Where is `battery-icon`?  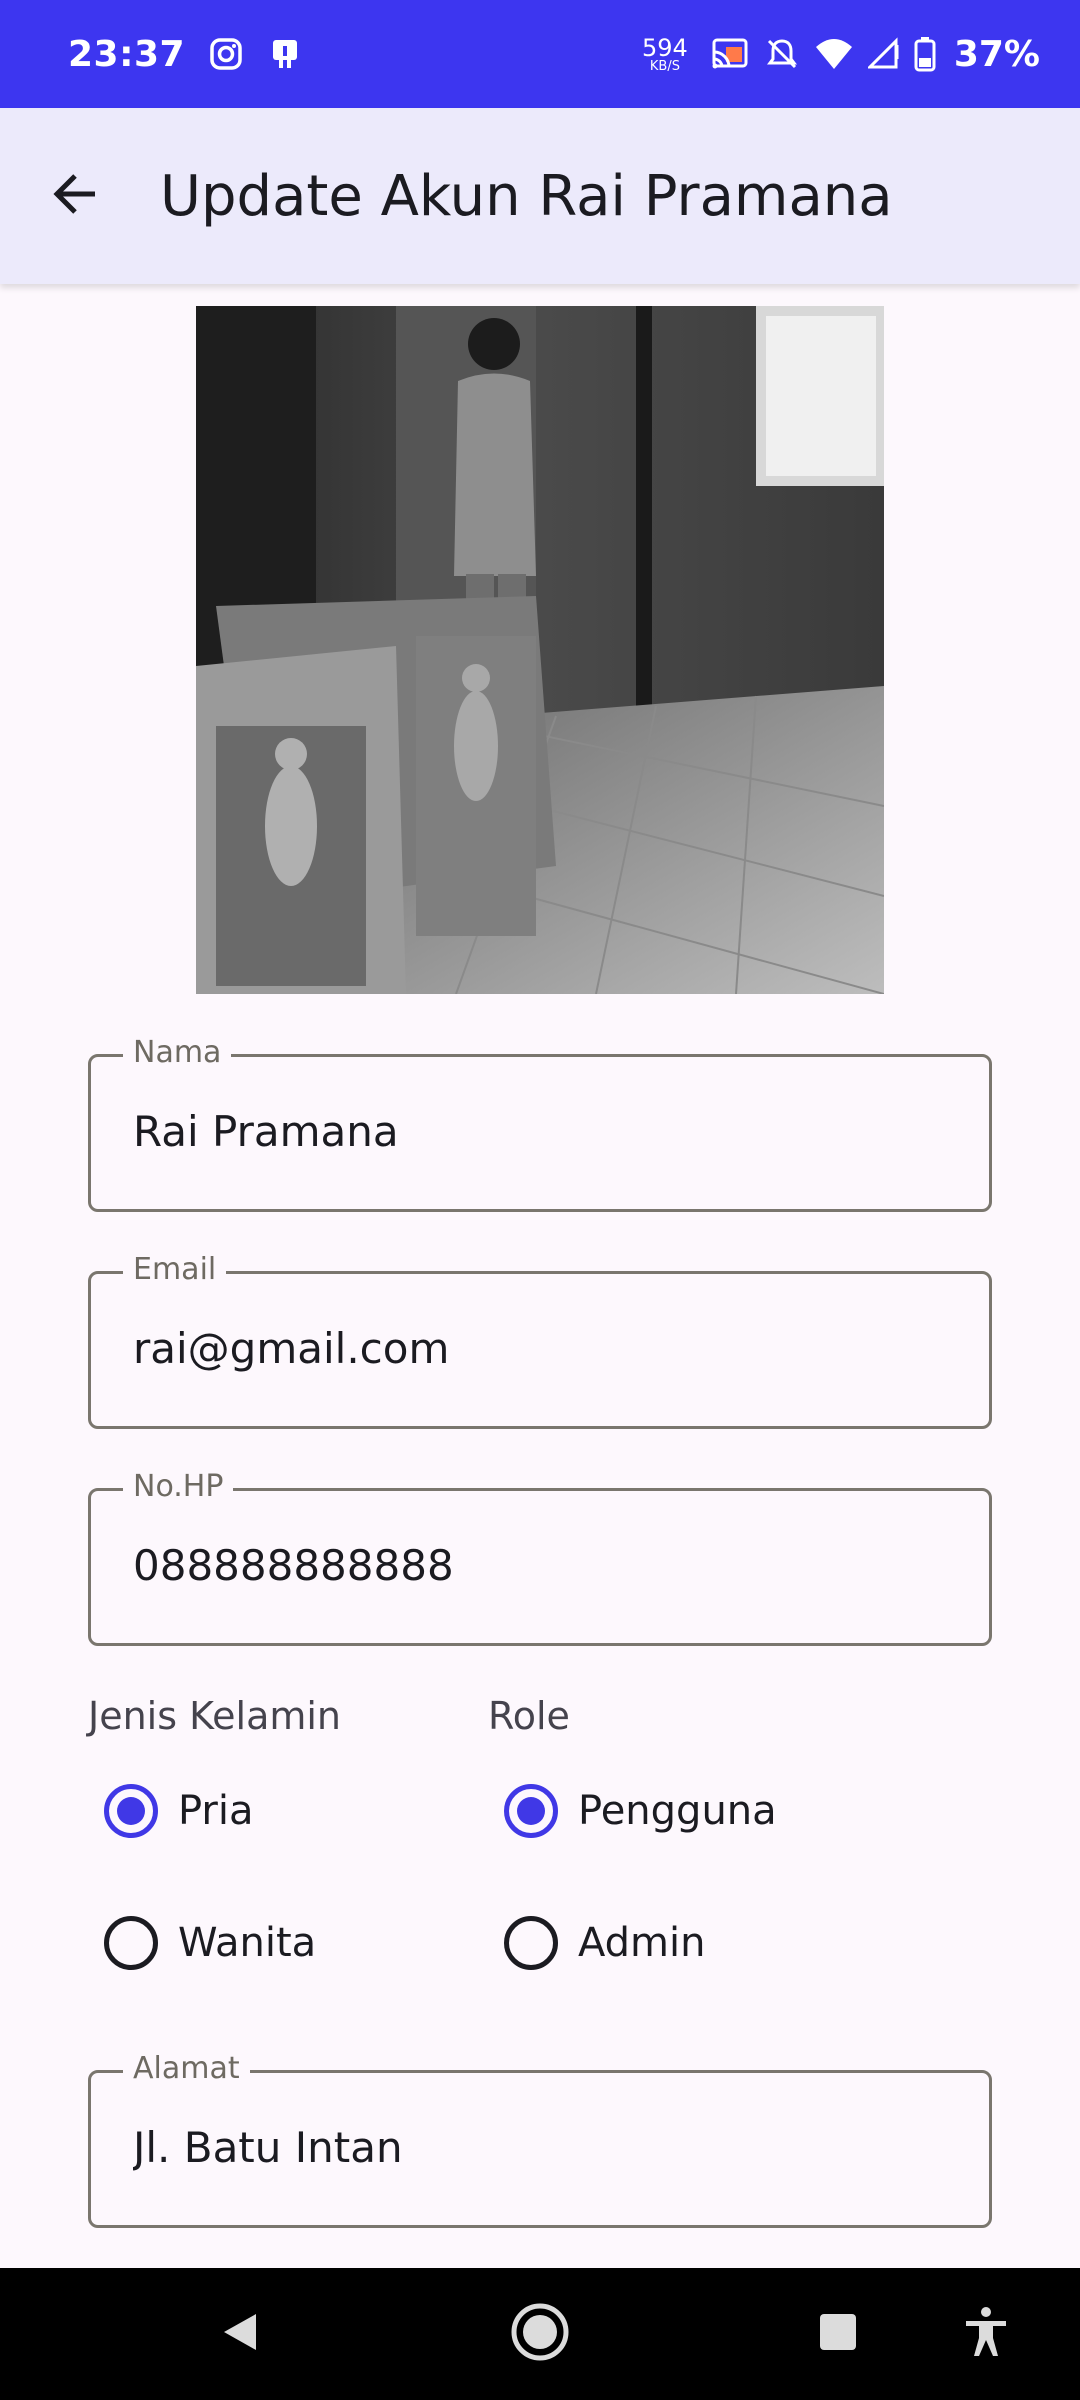 battery-icon is located at coordinates (925, 54).